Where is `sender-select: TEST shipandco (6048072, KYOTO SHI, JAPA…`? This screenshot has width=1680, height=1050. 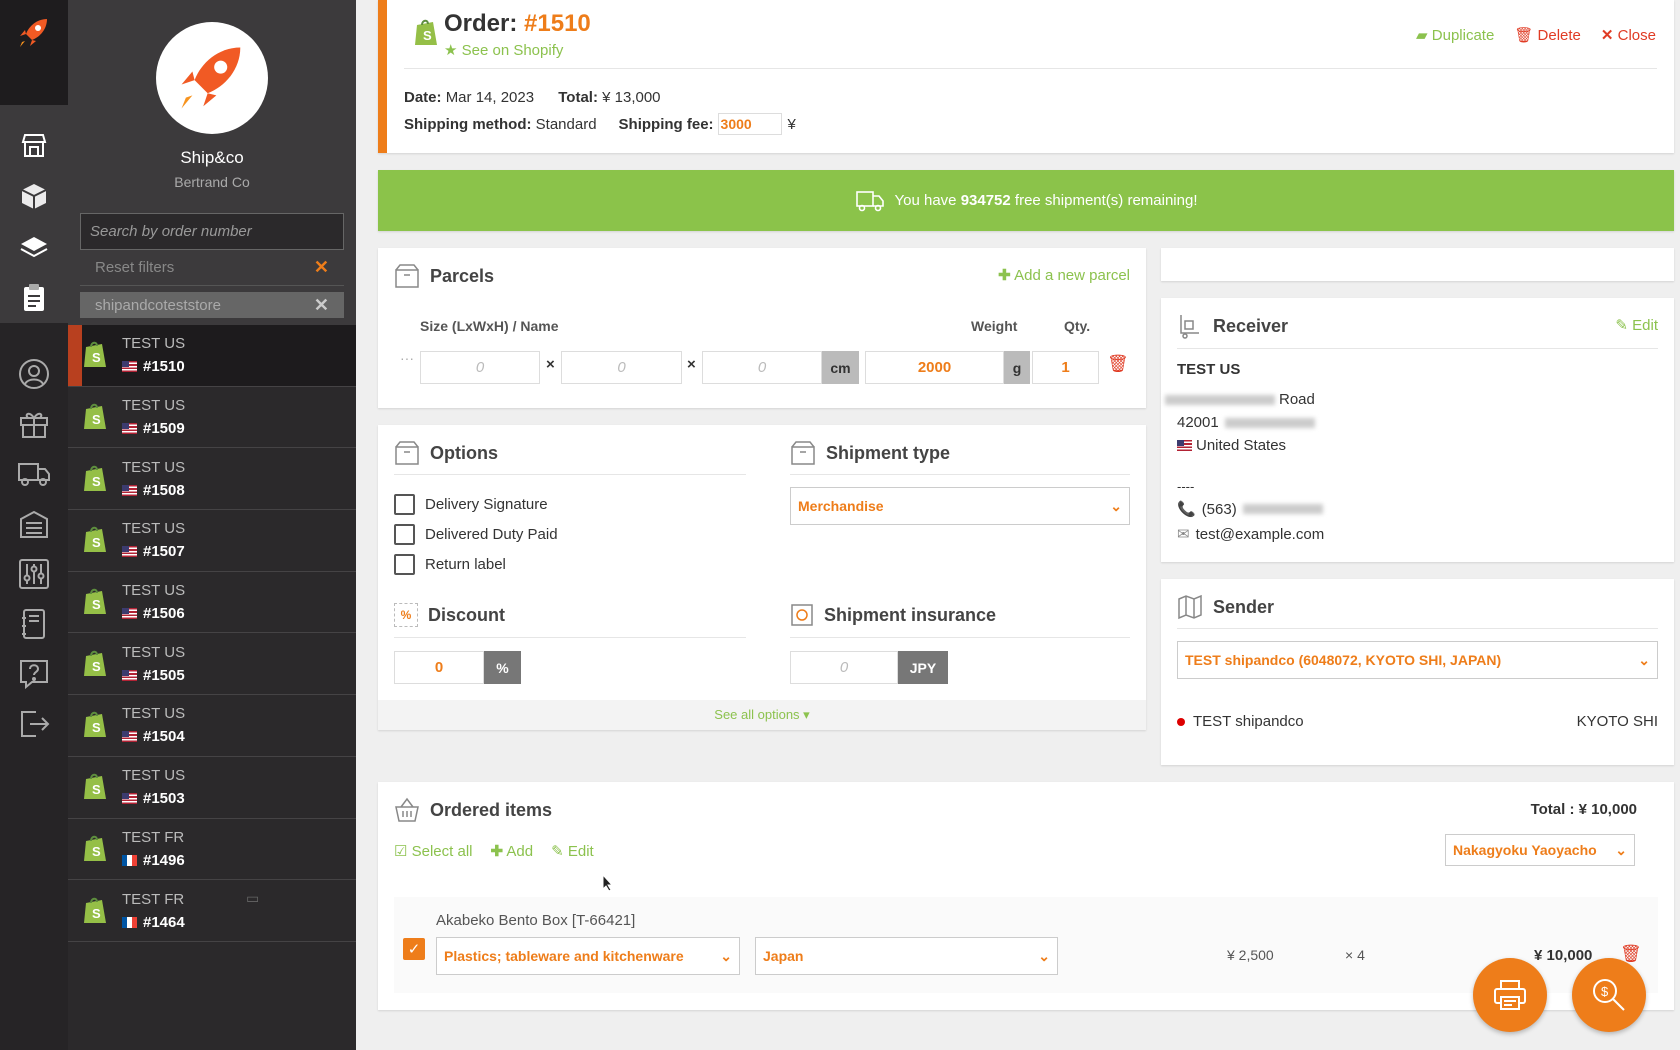
sender-select: TEST shipandco (6048072, KYOTO SHI, JAPA… is located at coordinates (1417, 660).